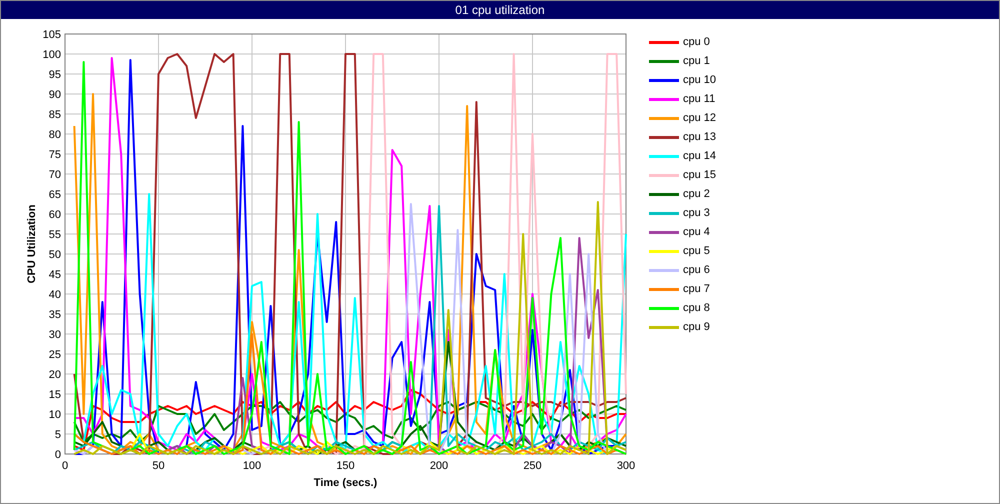 The width and height of the screenshot is (1000, 504). Describe the element at coordinates (54, 235) in the screenshot. I see `y-tick-label: 55` at that location.